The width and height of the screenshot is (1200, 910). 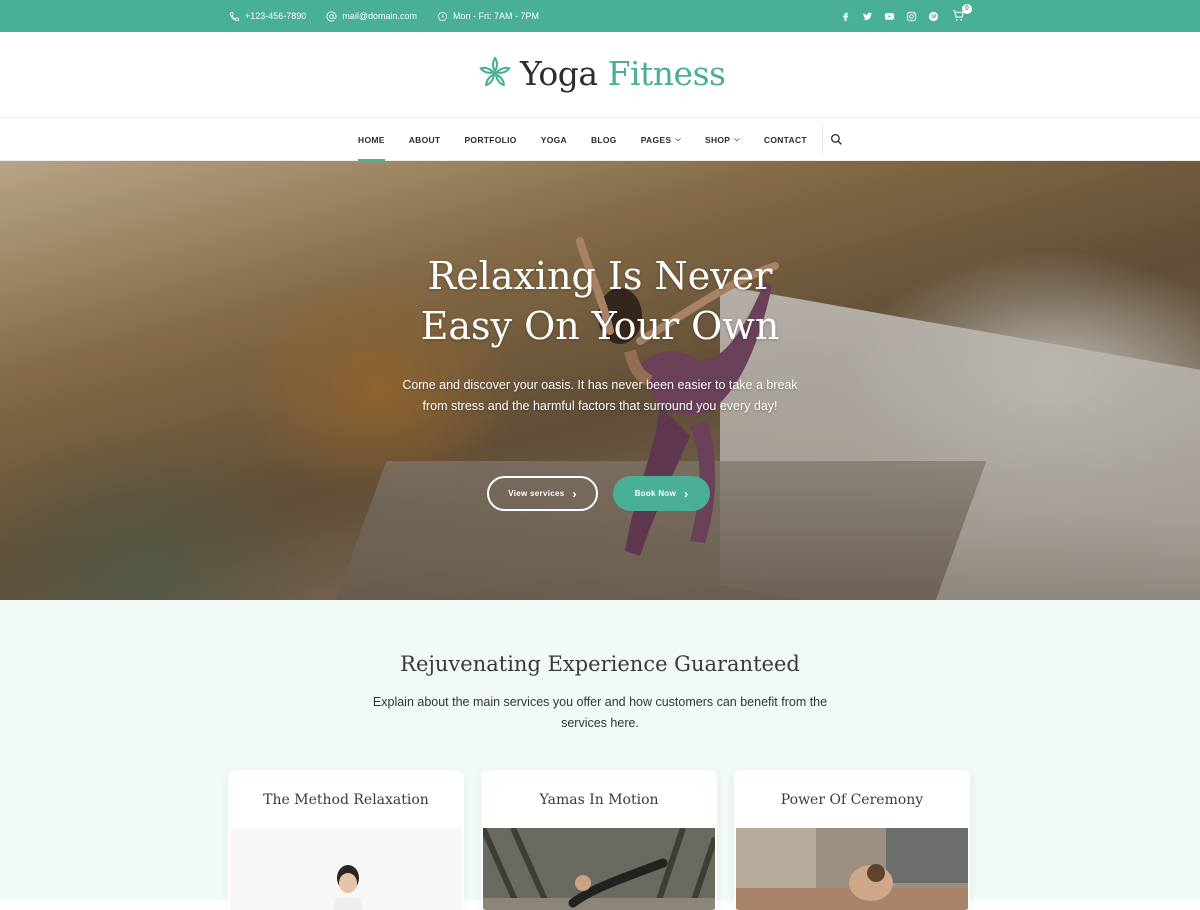 I want to click on cart-button: 0, so click(x=962, y=13).